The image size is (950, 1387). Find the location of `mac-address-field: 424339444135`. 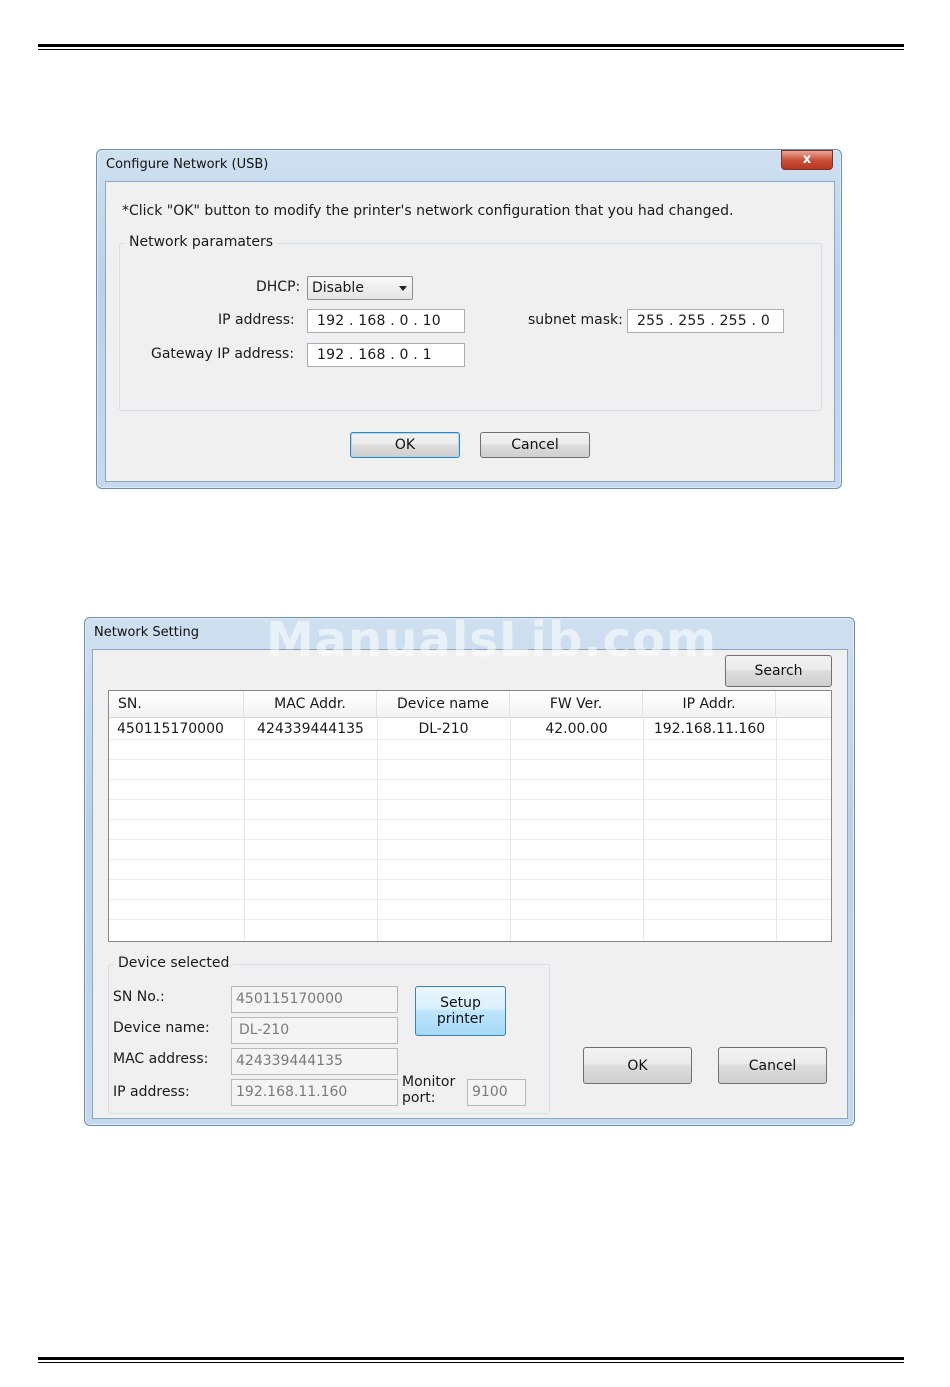

mac-address-field: 424339444135 is located at coordinates (314, 1061).